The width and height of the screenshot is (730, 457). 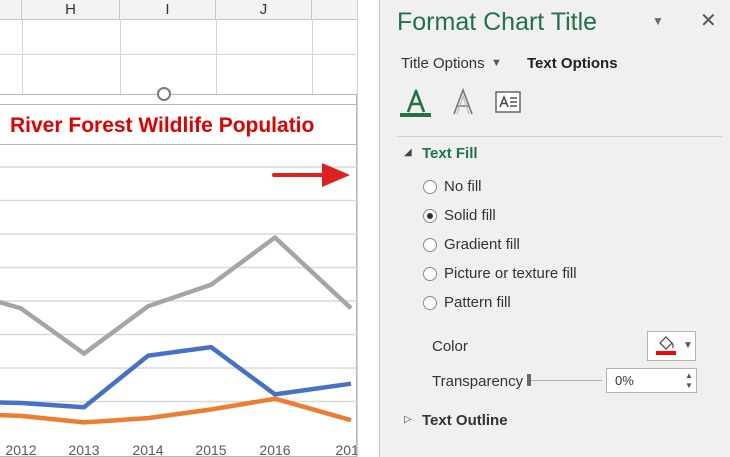 I want to click on text-fill-outline-icon, so click(x=416, y=102).